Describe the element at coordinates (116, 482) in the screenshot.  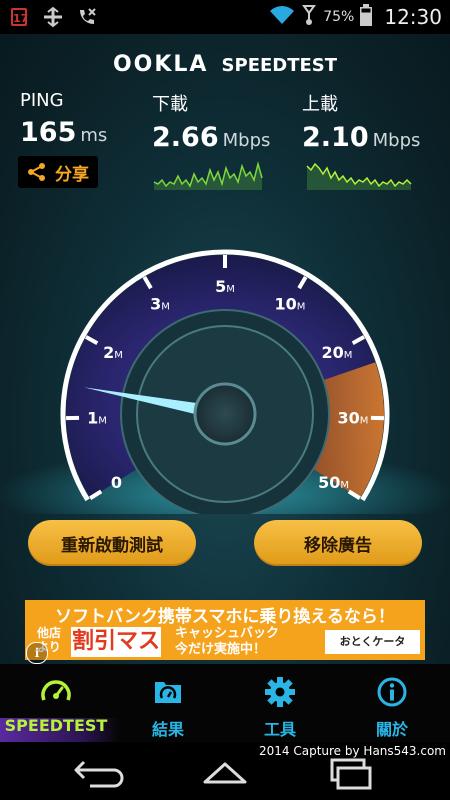
I see `gauge-tick-label: 0` at that location.